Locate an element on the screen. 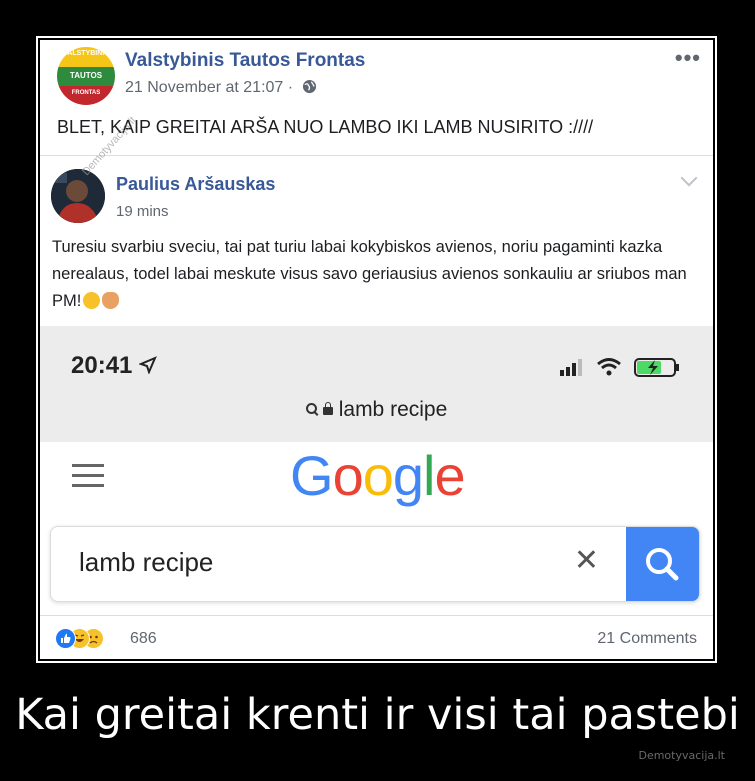 This screenshot has width=755, height=781. globe-icon is located at coordinates (309, 86).